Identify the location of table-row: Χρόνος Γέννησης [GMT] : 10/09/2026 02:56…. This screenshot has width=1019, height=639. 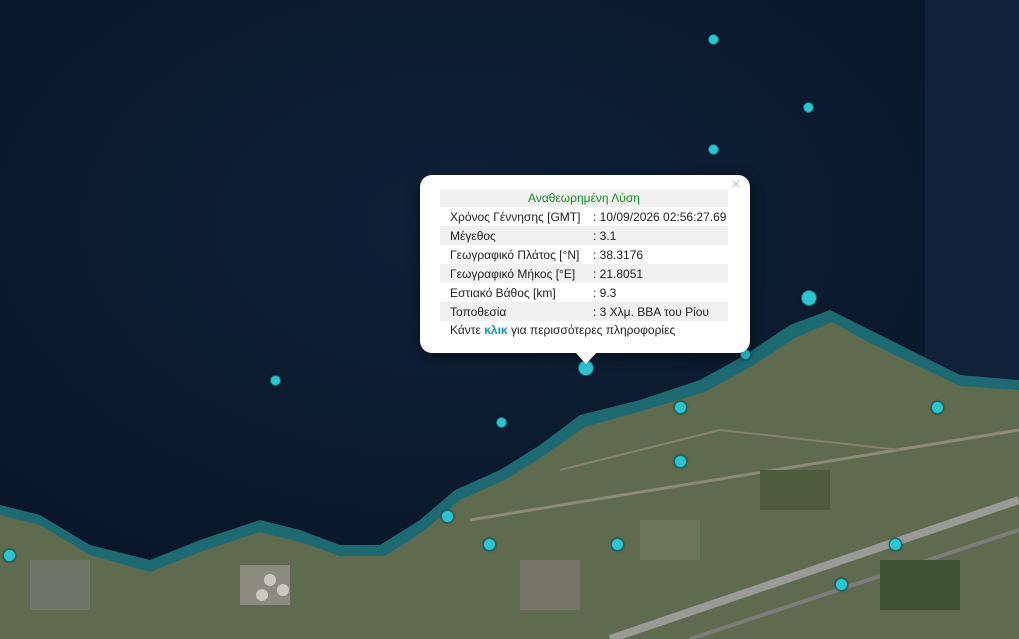
(584, 216).